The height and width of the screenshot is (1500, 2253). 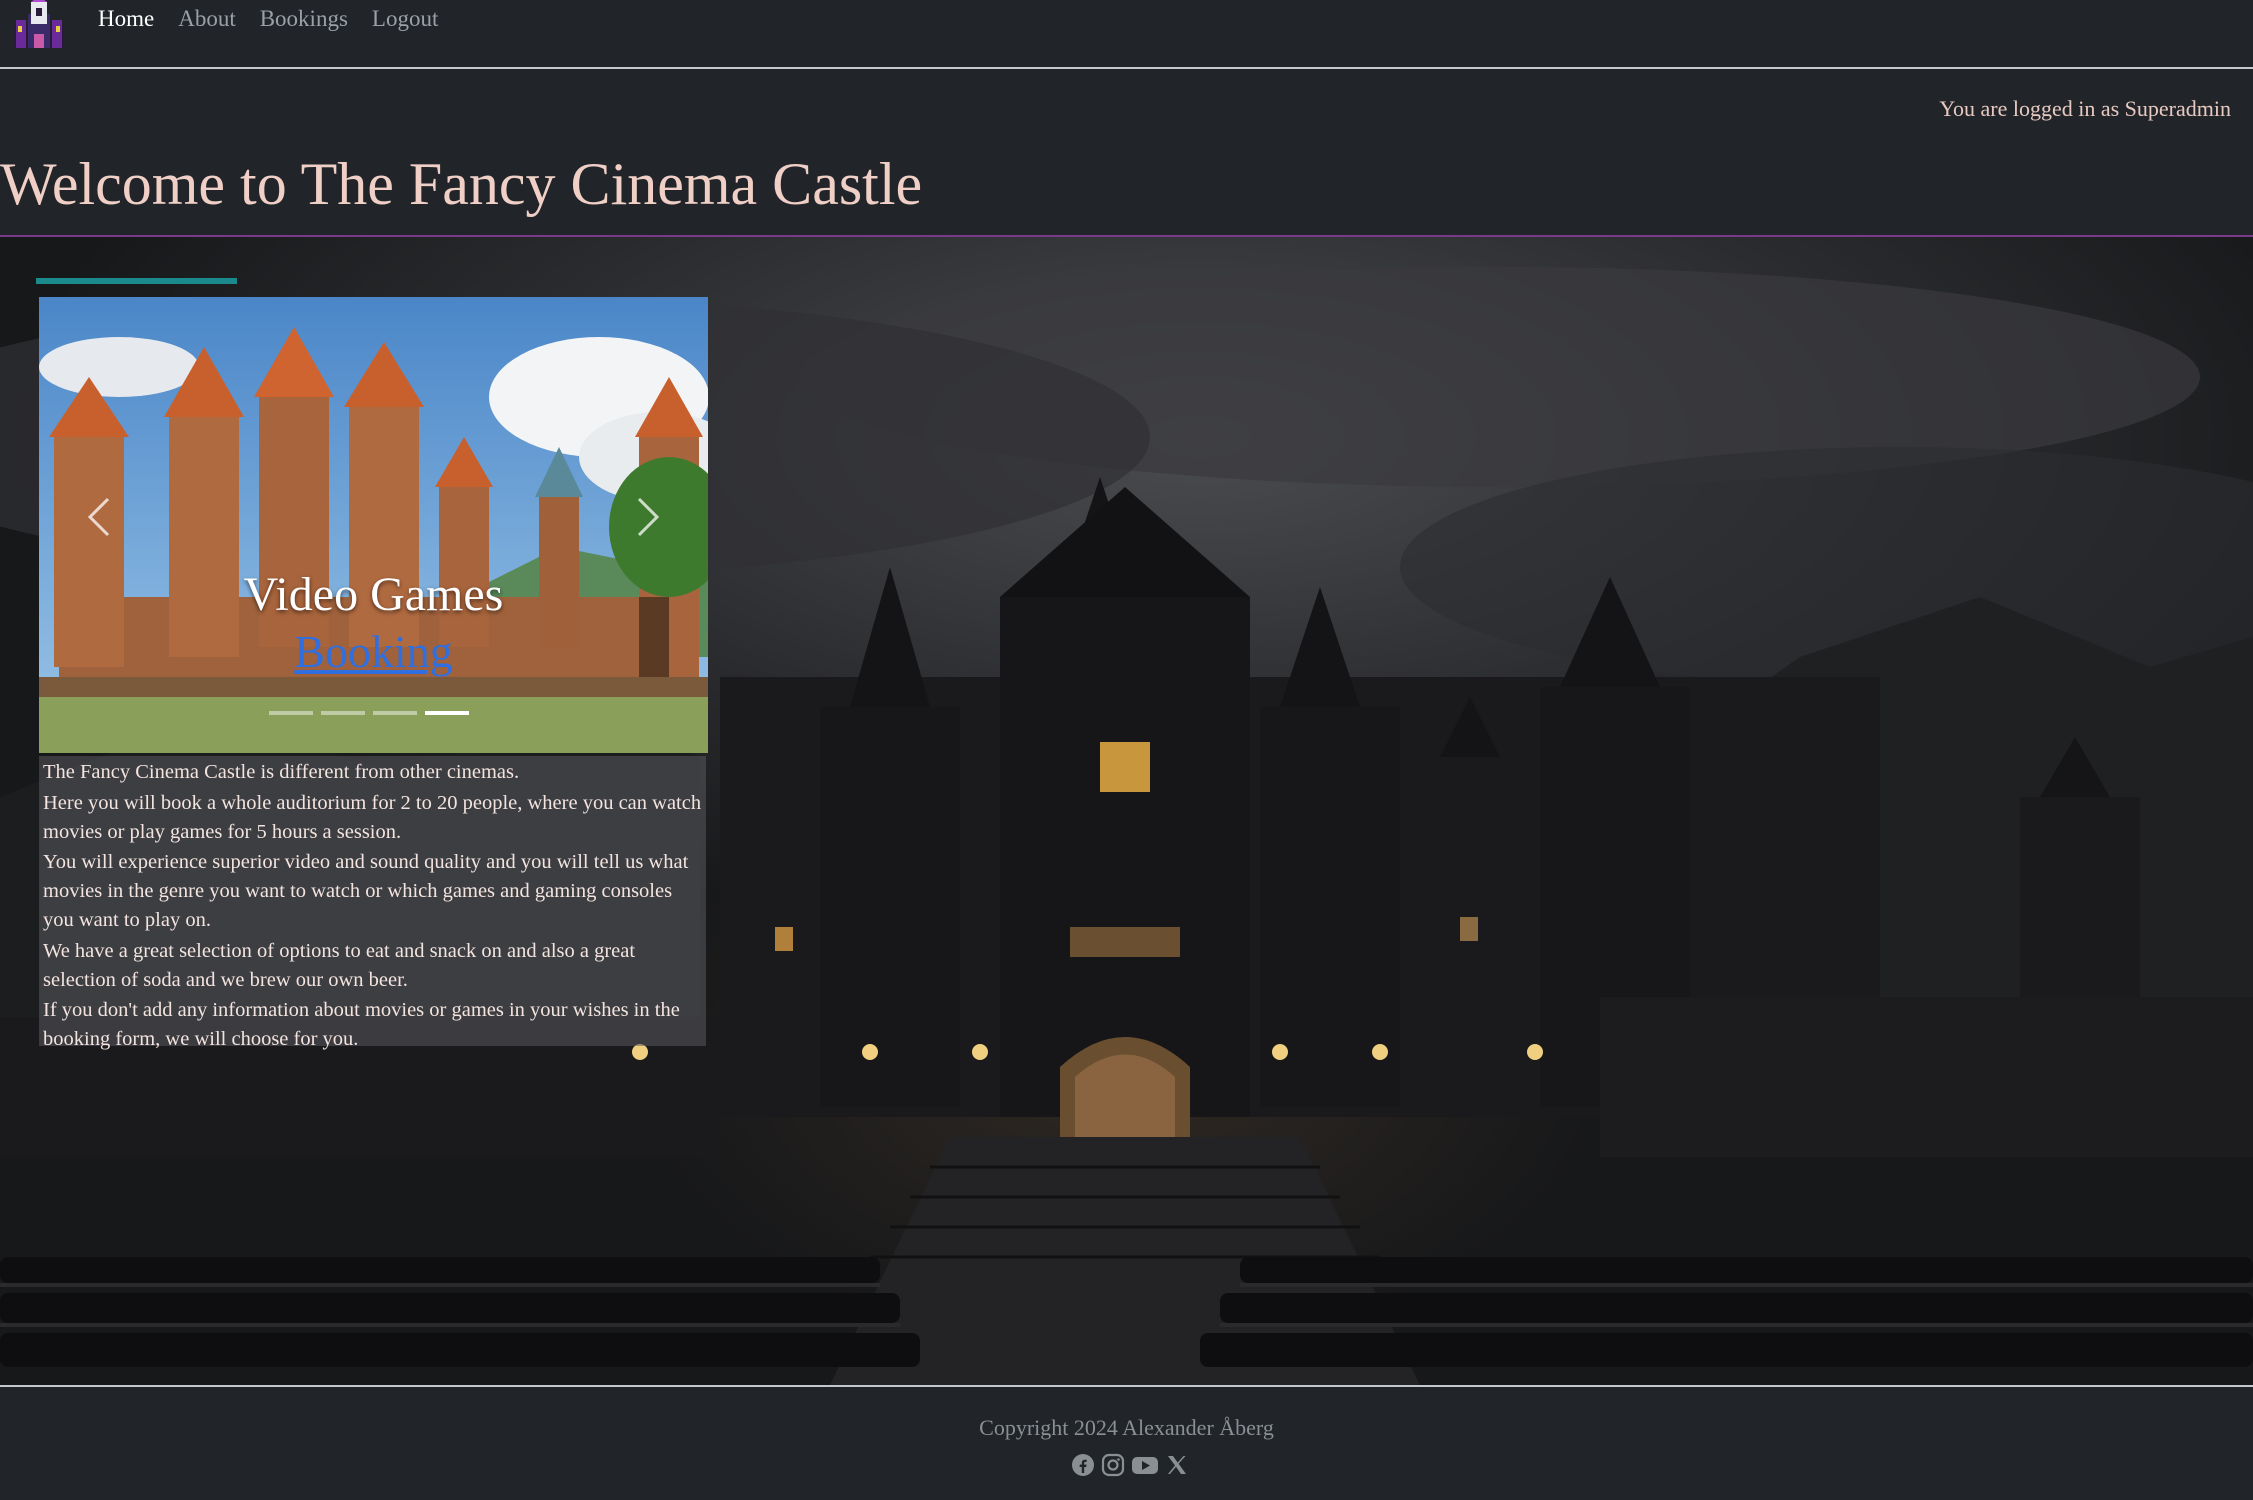 I want to click on chevron-right-icon, so click(x=648, y=517).